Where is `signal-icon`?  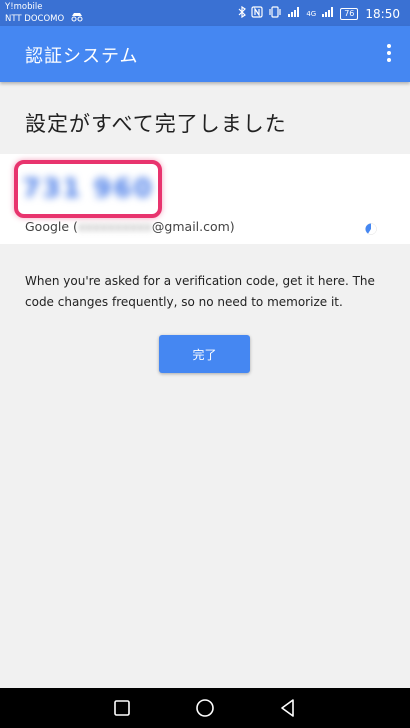
signal-icon is located at coordinates (294, 13).